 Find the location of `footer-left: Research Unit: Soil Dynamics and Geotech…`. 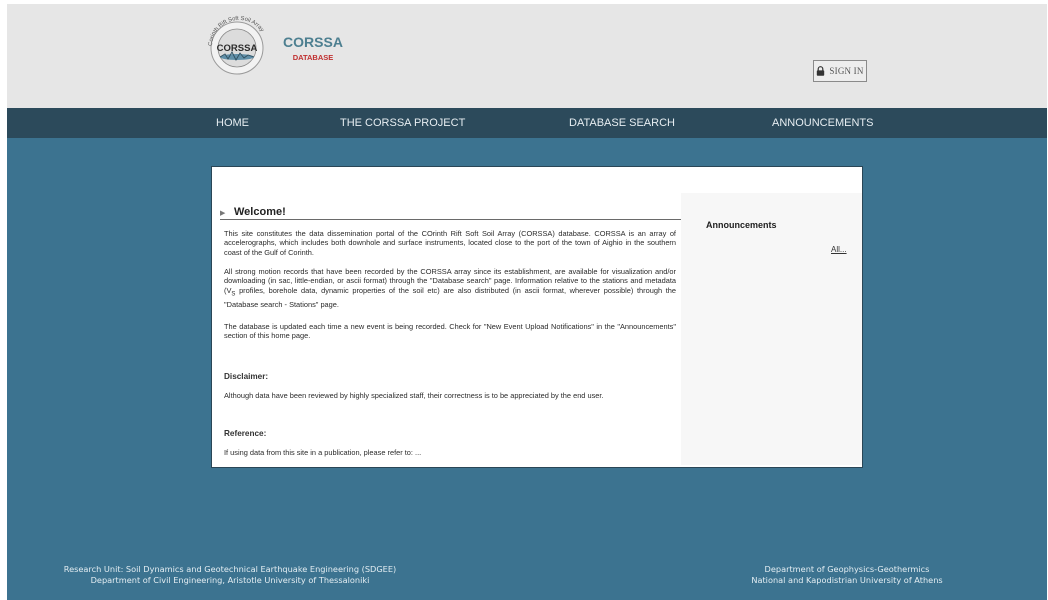

footer-left: Research Unit: Soil Dynamics and Geotech… is located at coordinates (230, 575).